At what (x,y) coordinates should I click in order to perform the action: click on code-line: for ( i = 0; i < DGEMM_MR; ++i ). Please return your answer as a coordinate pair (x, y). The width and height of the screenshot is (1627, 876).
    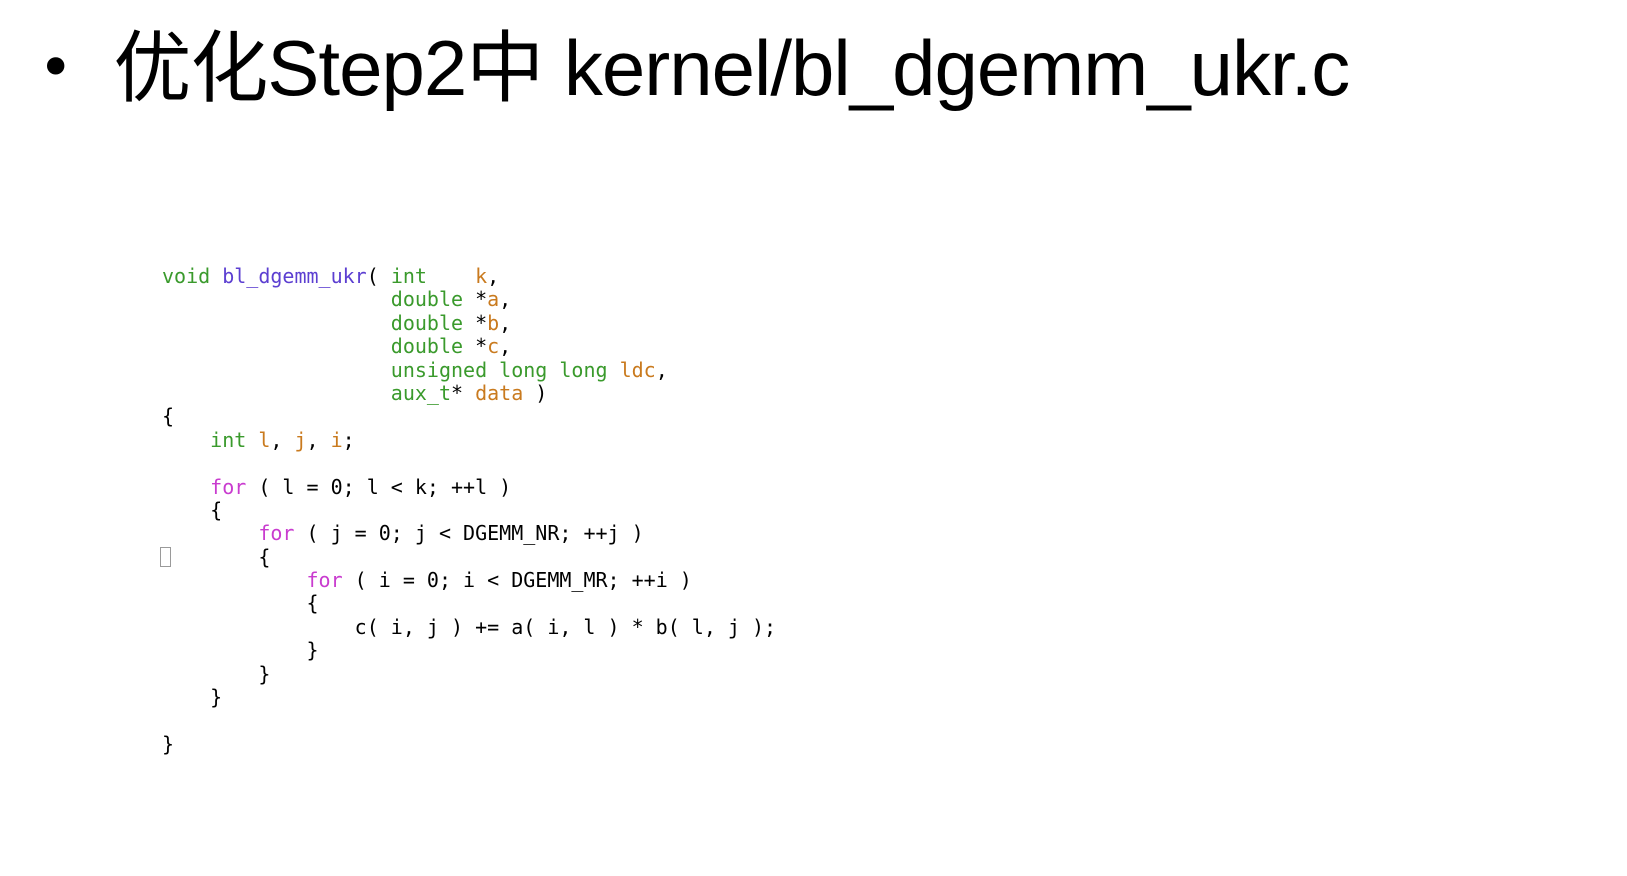
    Looking at the image, I should click on (469, 580).